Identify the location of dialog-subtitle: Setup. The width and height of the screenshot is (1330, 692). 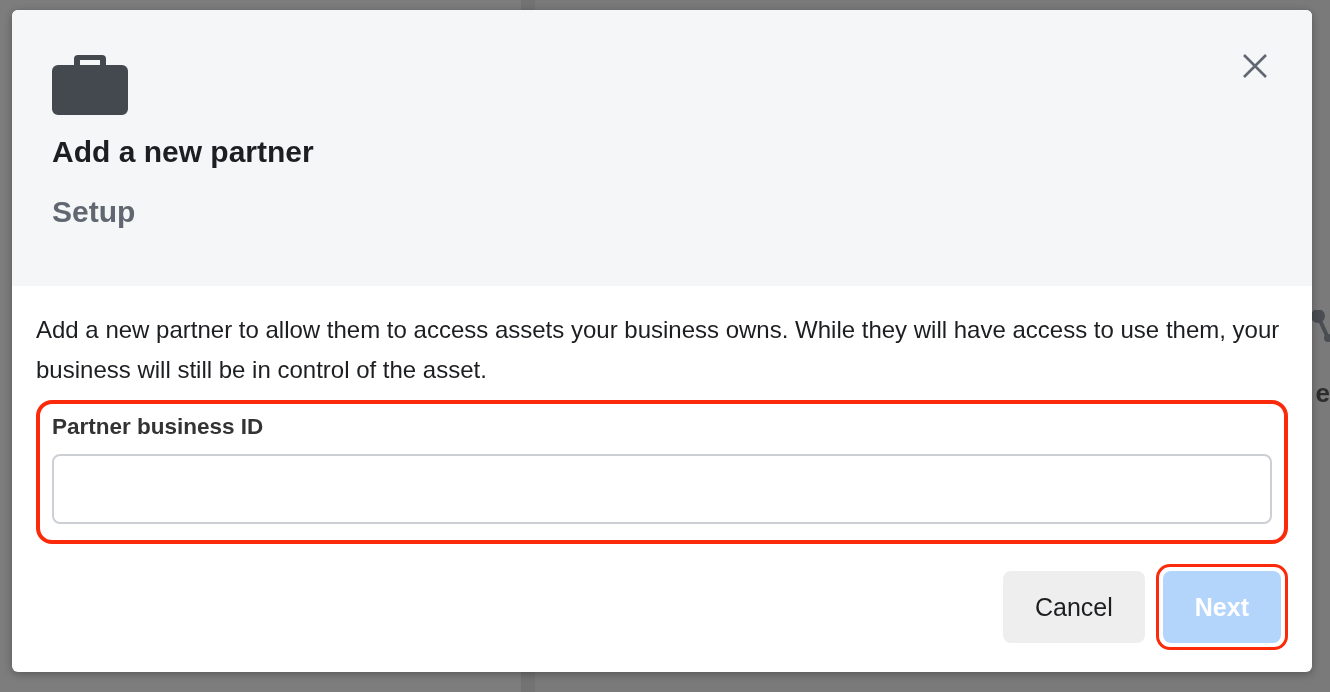
(94, 212).